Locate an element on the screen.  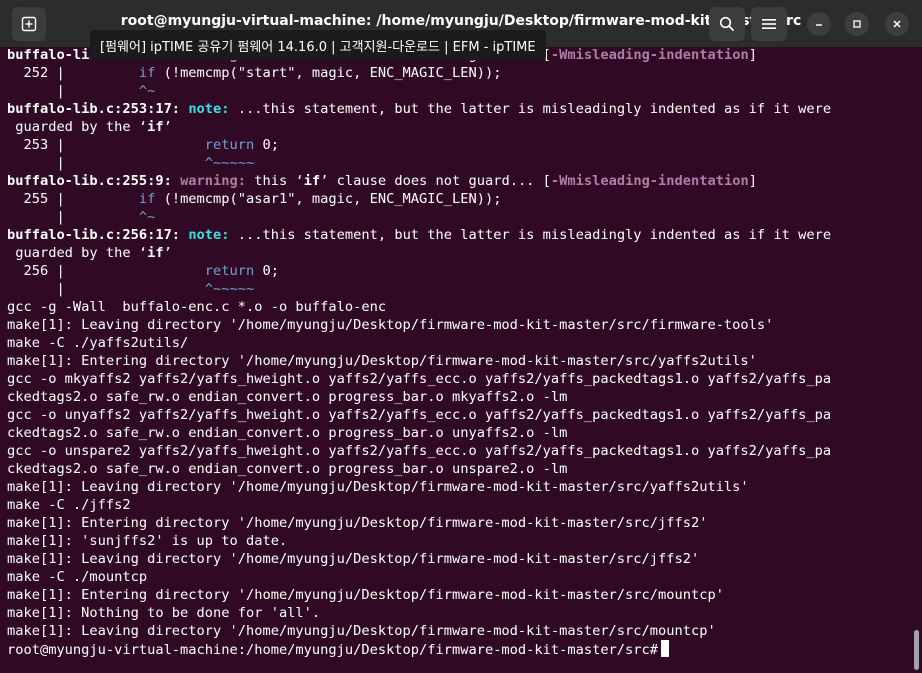
warning-message: this ‘ is located at coordinates (275, 181).